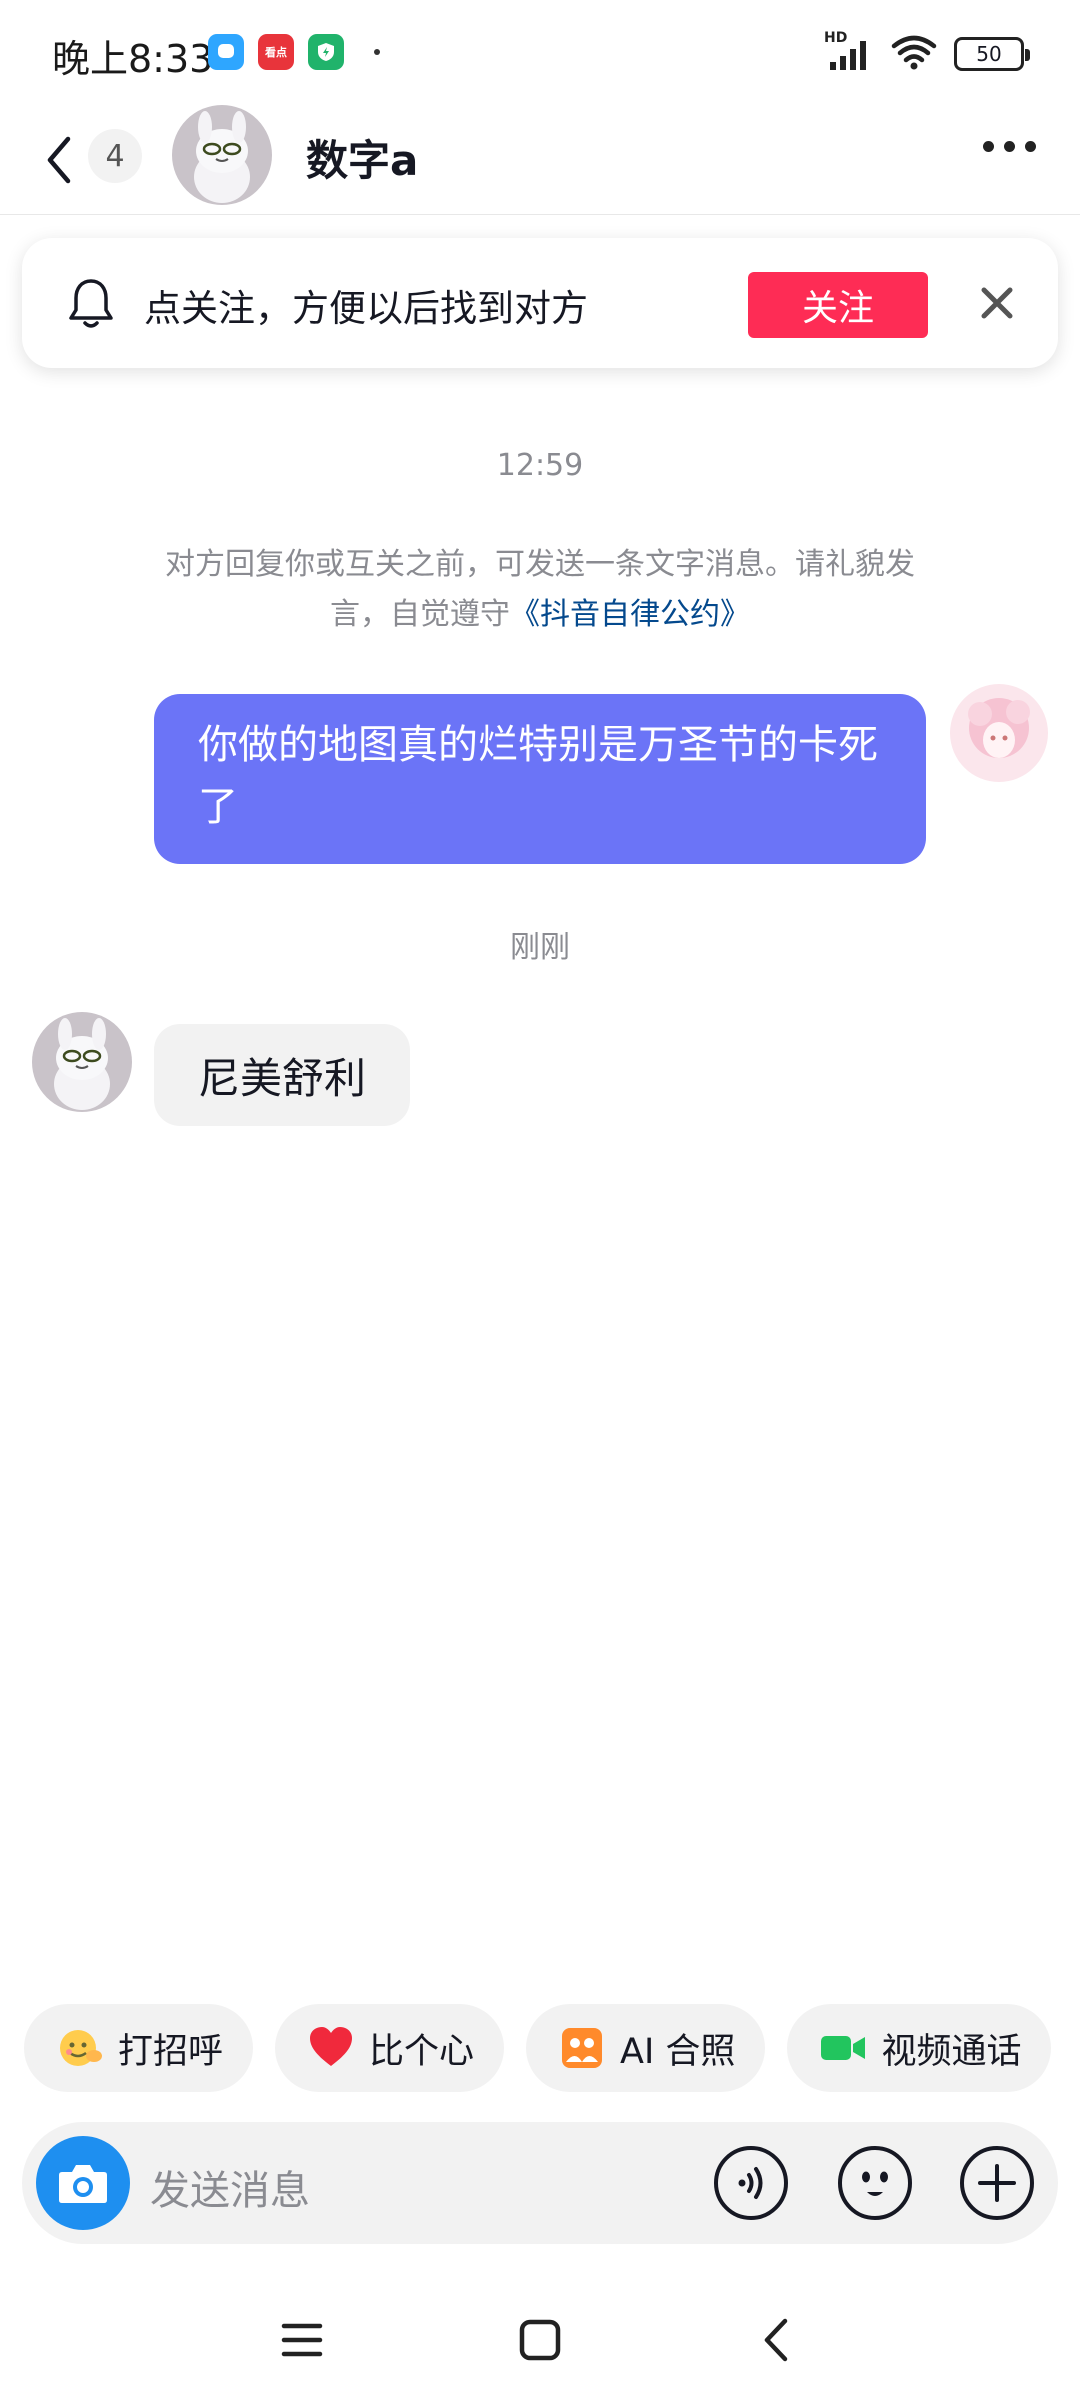 This screenshot has width=1080, height=2400. I want to click on status-indicators: HD 50, so click(927, 52).